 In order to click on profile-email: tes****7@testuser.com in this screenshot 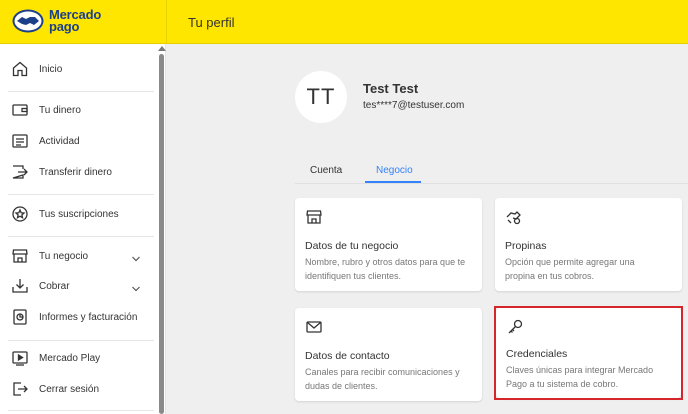, I will do `click(414, 105)`.